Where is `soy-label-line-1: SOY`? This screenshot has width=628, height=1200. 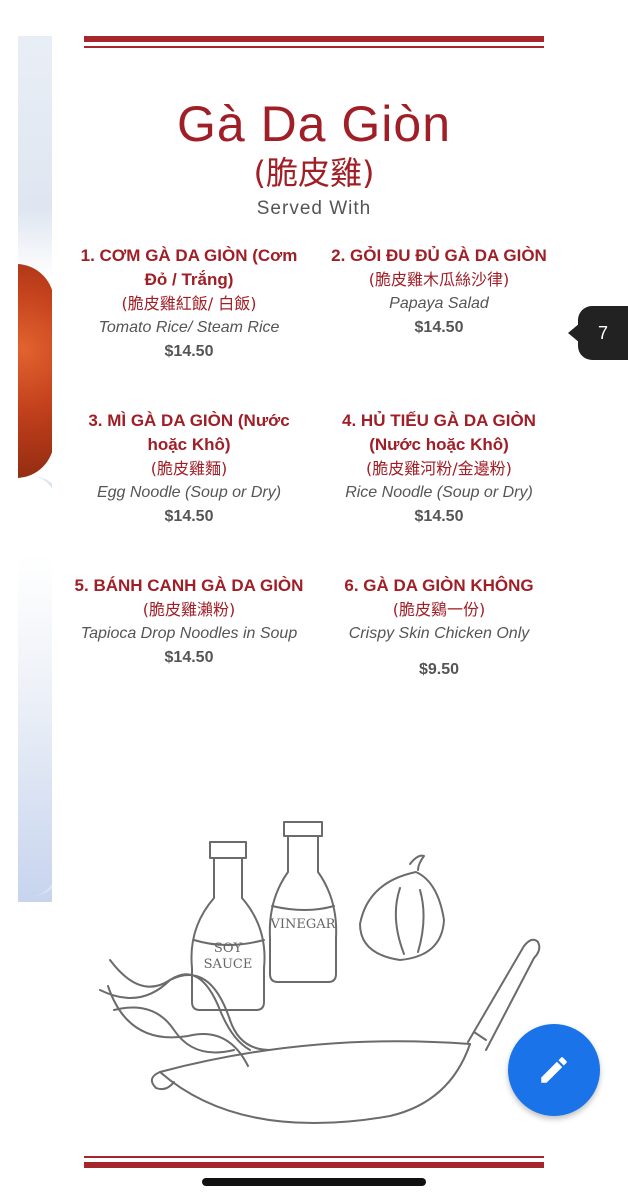 soy-label-line-1: SOY is located at coordinates (228, 948).